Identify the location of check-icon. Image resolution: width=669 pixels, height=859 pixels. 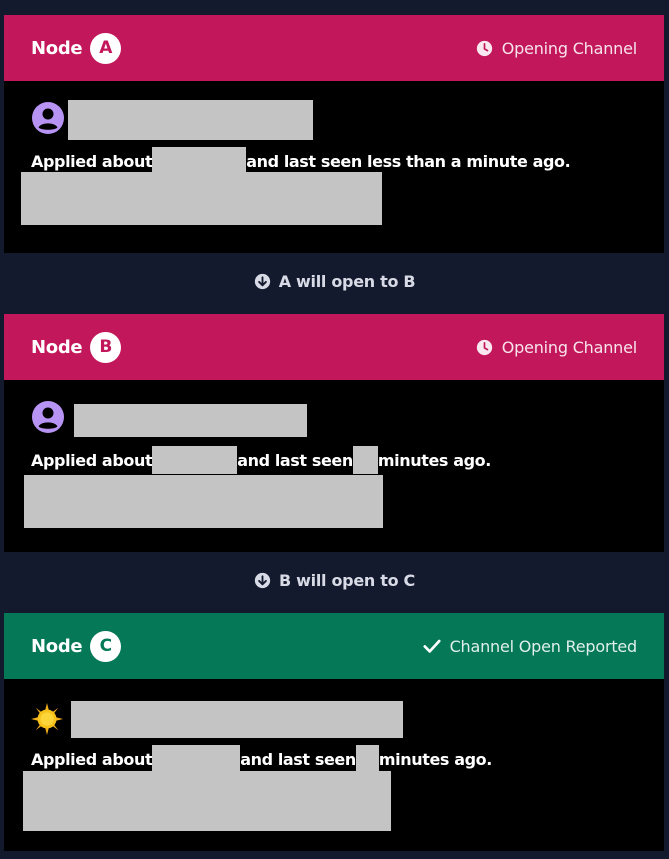
(432, 646).